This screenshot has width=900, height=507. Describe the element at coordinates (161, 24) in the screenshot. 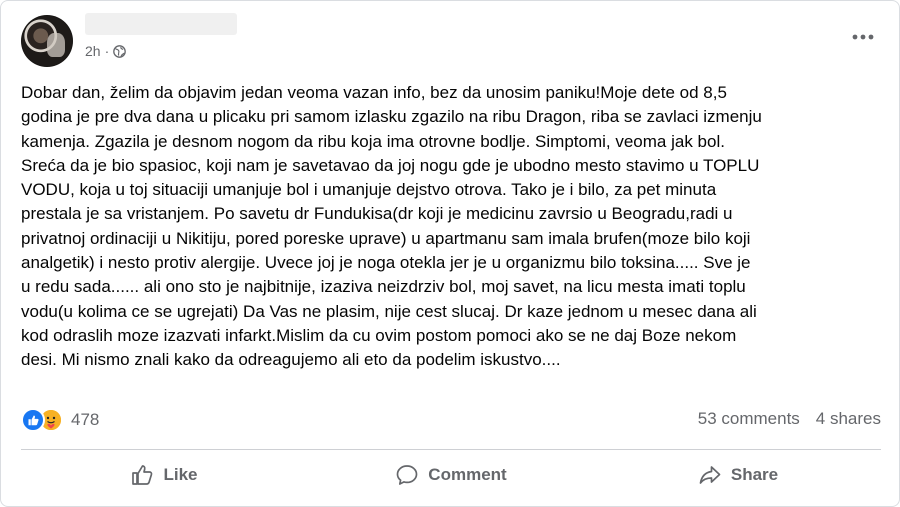

I see `author-name-redacted` at that location.